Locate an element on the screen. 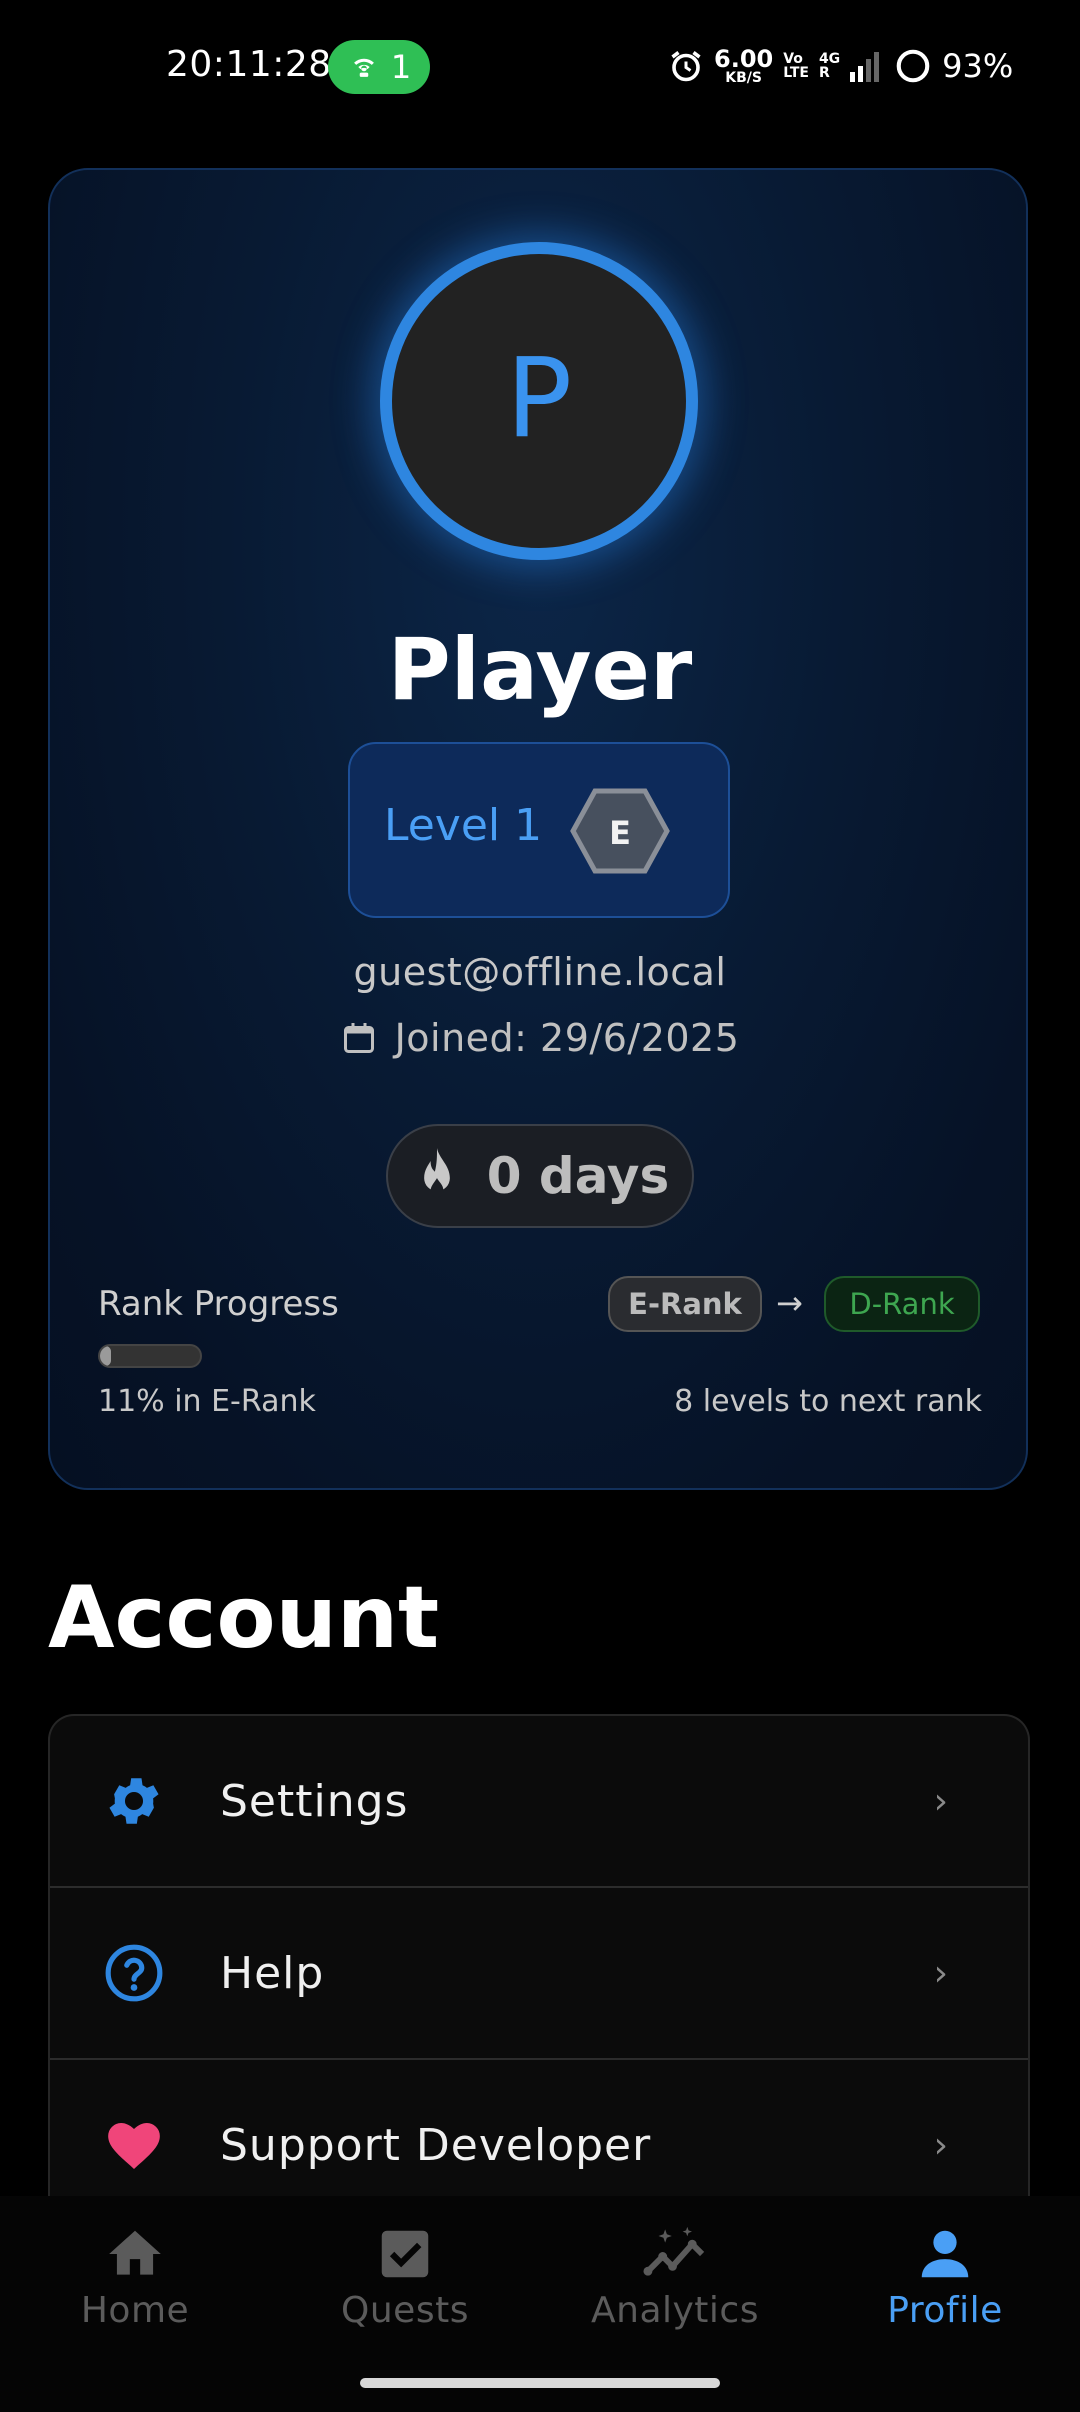 The height and width of the screenshot is (2412, 1080). battery-icon is located at coordinates (913, 66).